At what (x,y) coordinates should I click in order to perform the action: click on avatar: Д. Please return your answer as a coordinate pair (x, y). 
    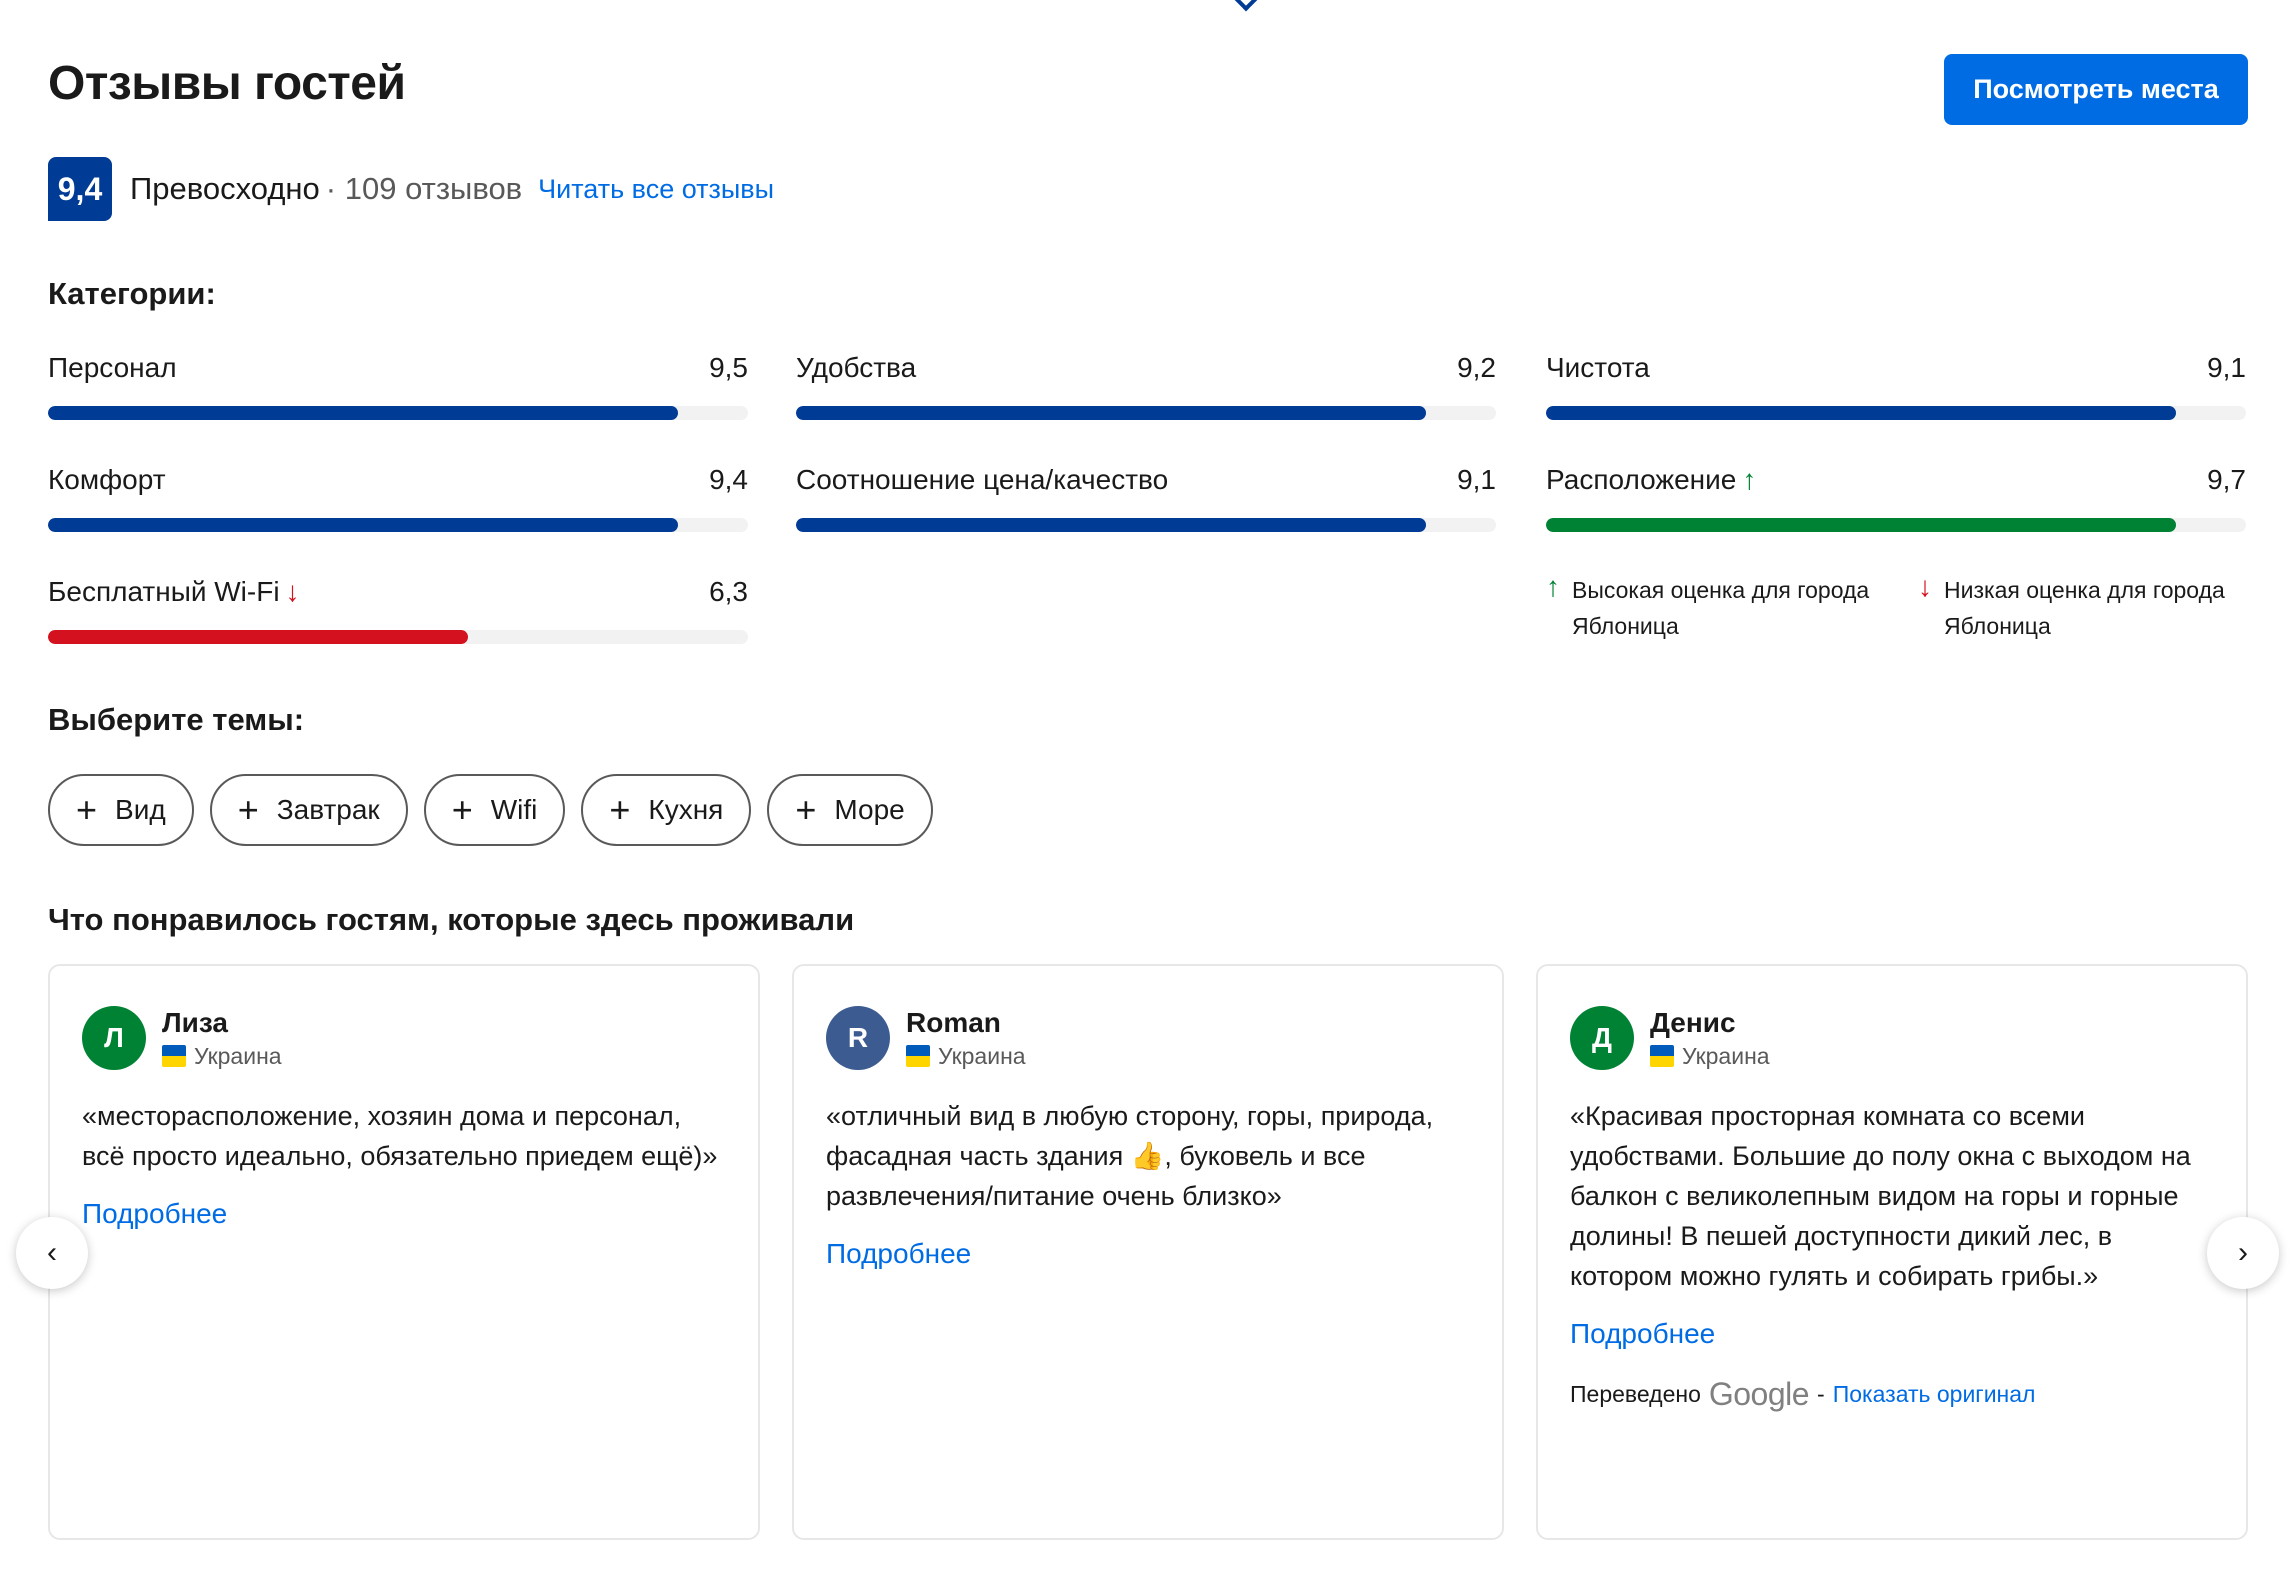
    Looking at the image, I should click on (1602, 1038).